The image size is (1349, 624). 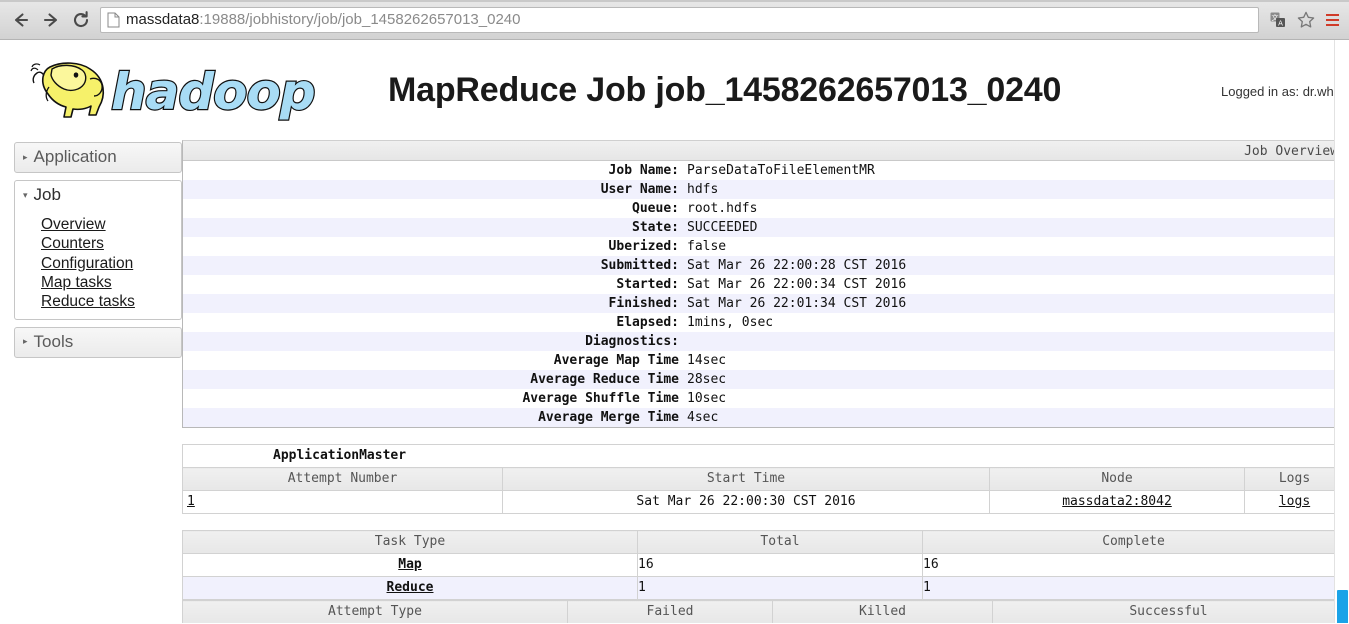 I want to click on forward-button, so click(x=51, y=20).